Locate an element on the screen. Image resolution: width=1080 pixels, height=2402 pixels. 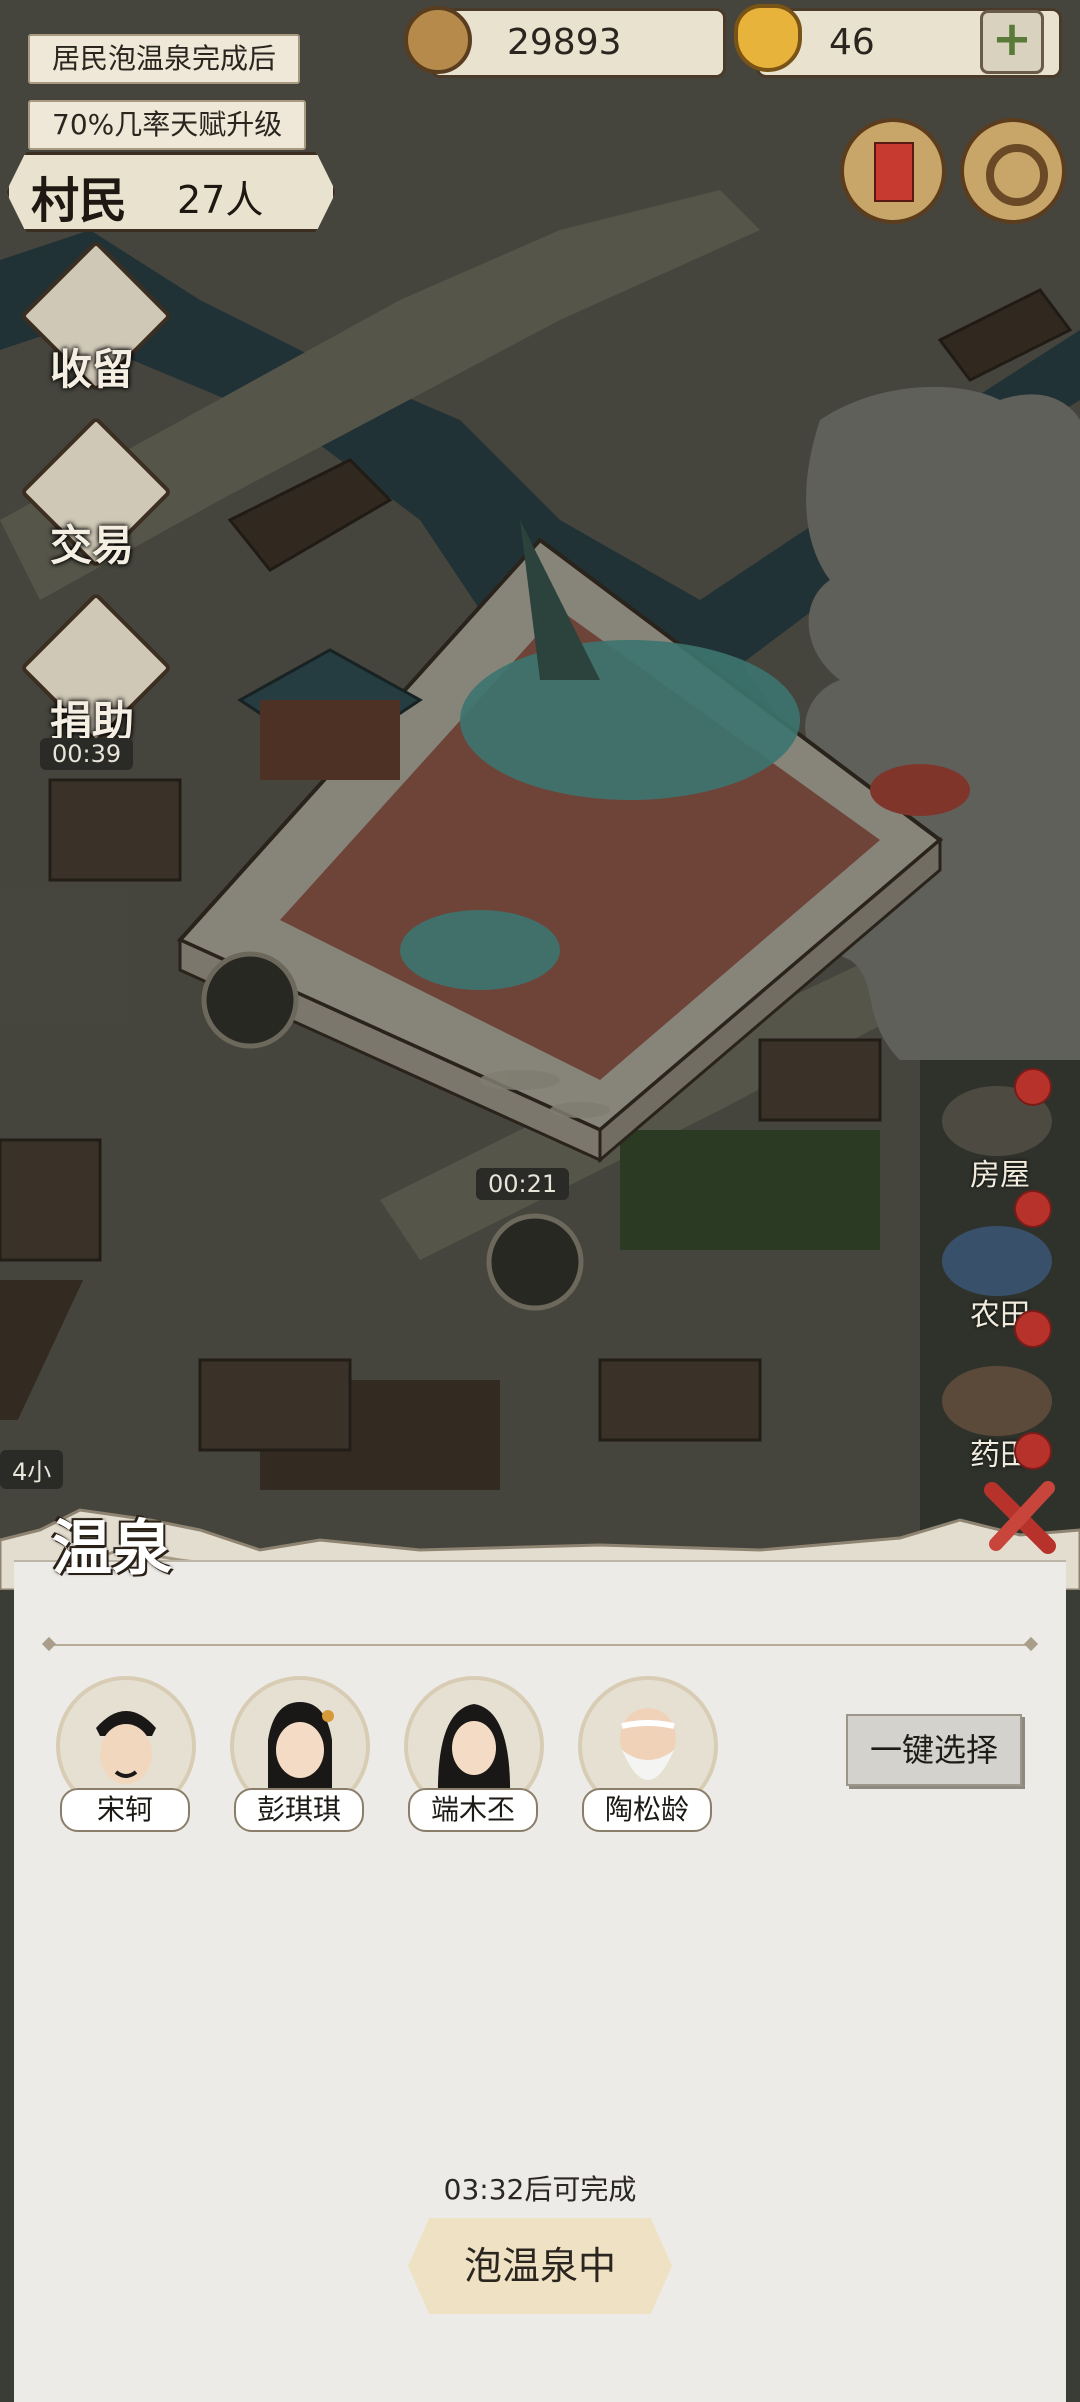
resident-name: 彭琪琪 is located at coordinates (299, 1810).